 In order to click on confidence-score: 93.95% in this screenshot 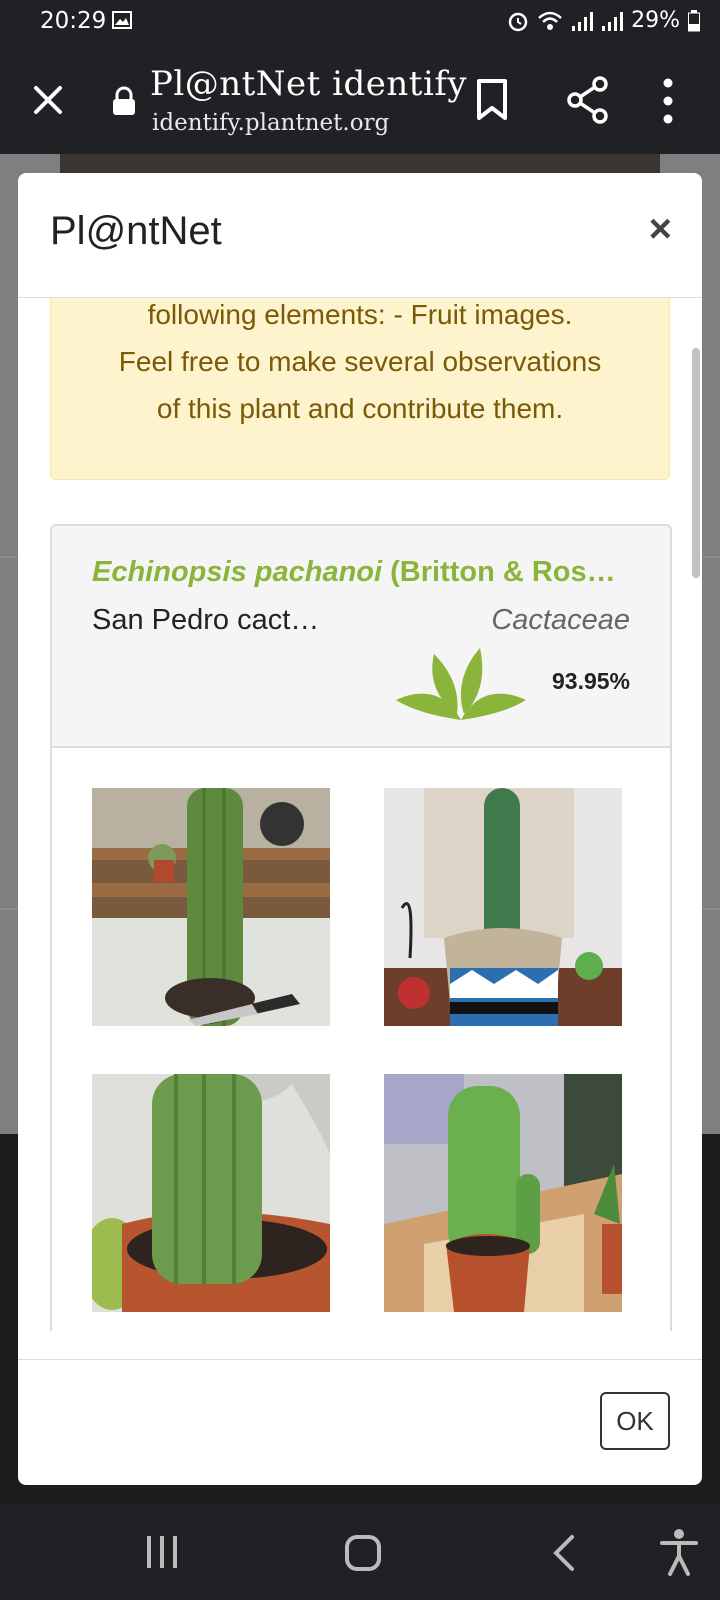, I will do `click(590, 681)`.